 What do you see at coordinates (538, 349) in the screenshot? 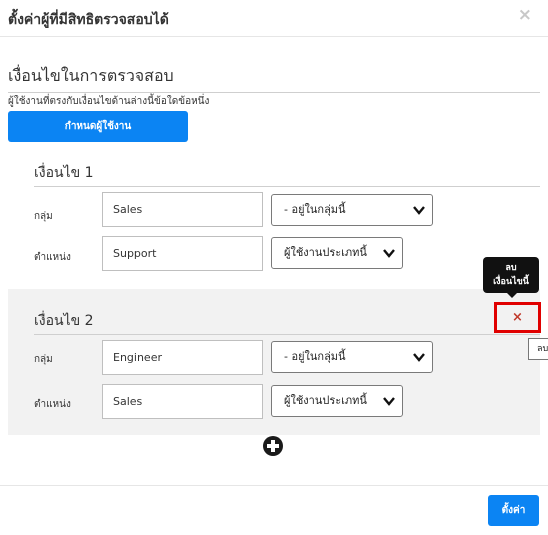
I see `native-title-tooltip: ลบ` at bounding box center [538, 349].